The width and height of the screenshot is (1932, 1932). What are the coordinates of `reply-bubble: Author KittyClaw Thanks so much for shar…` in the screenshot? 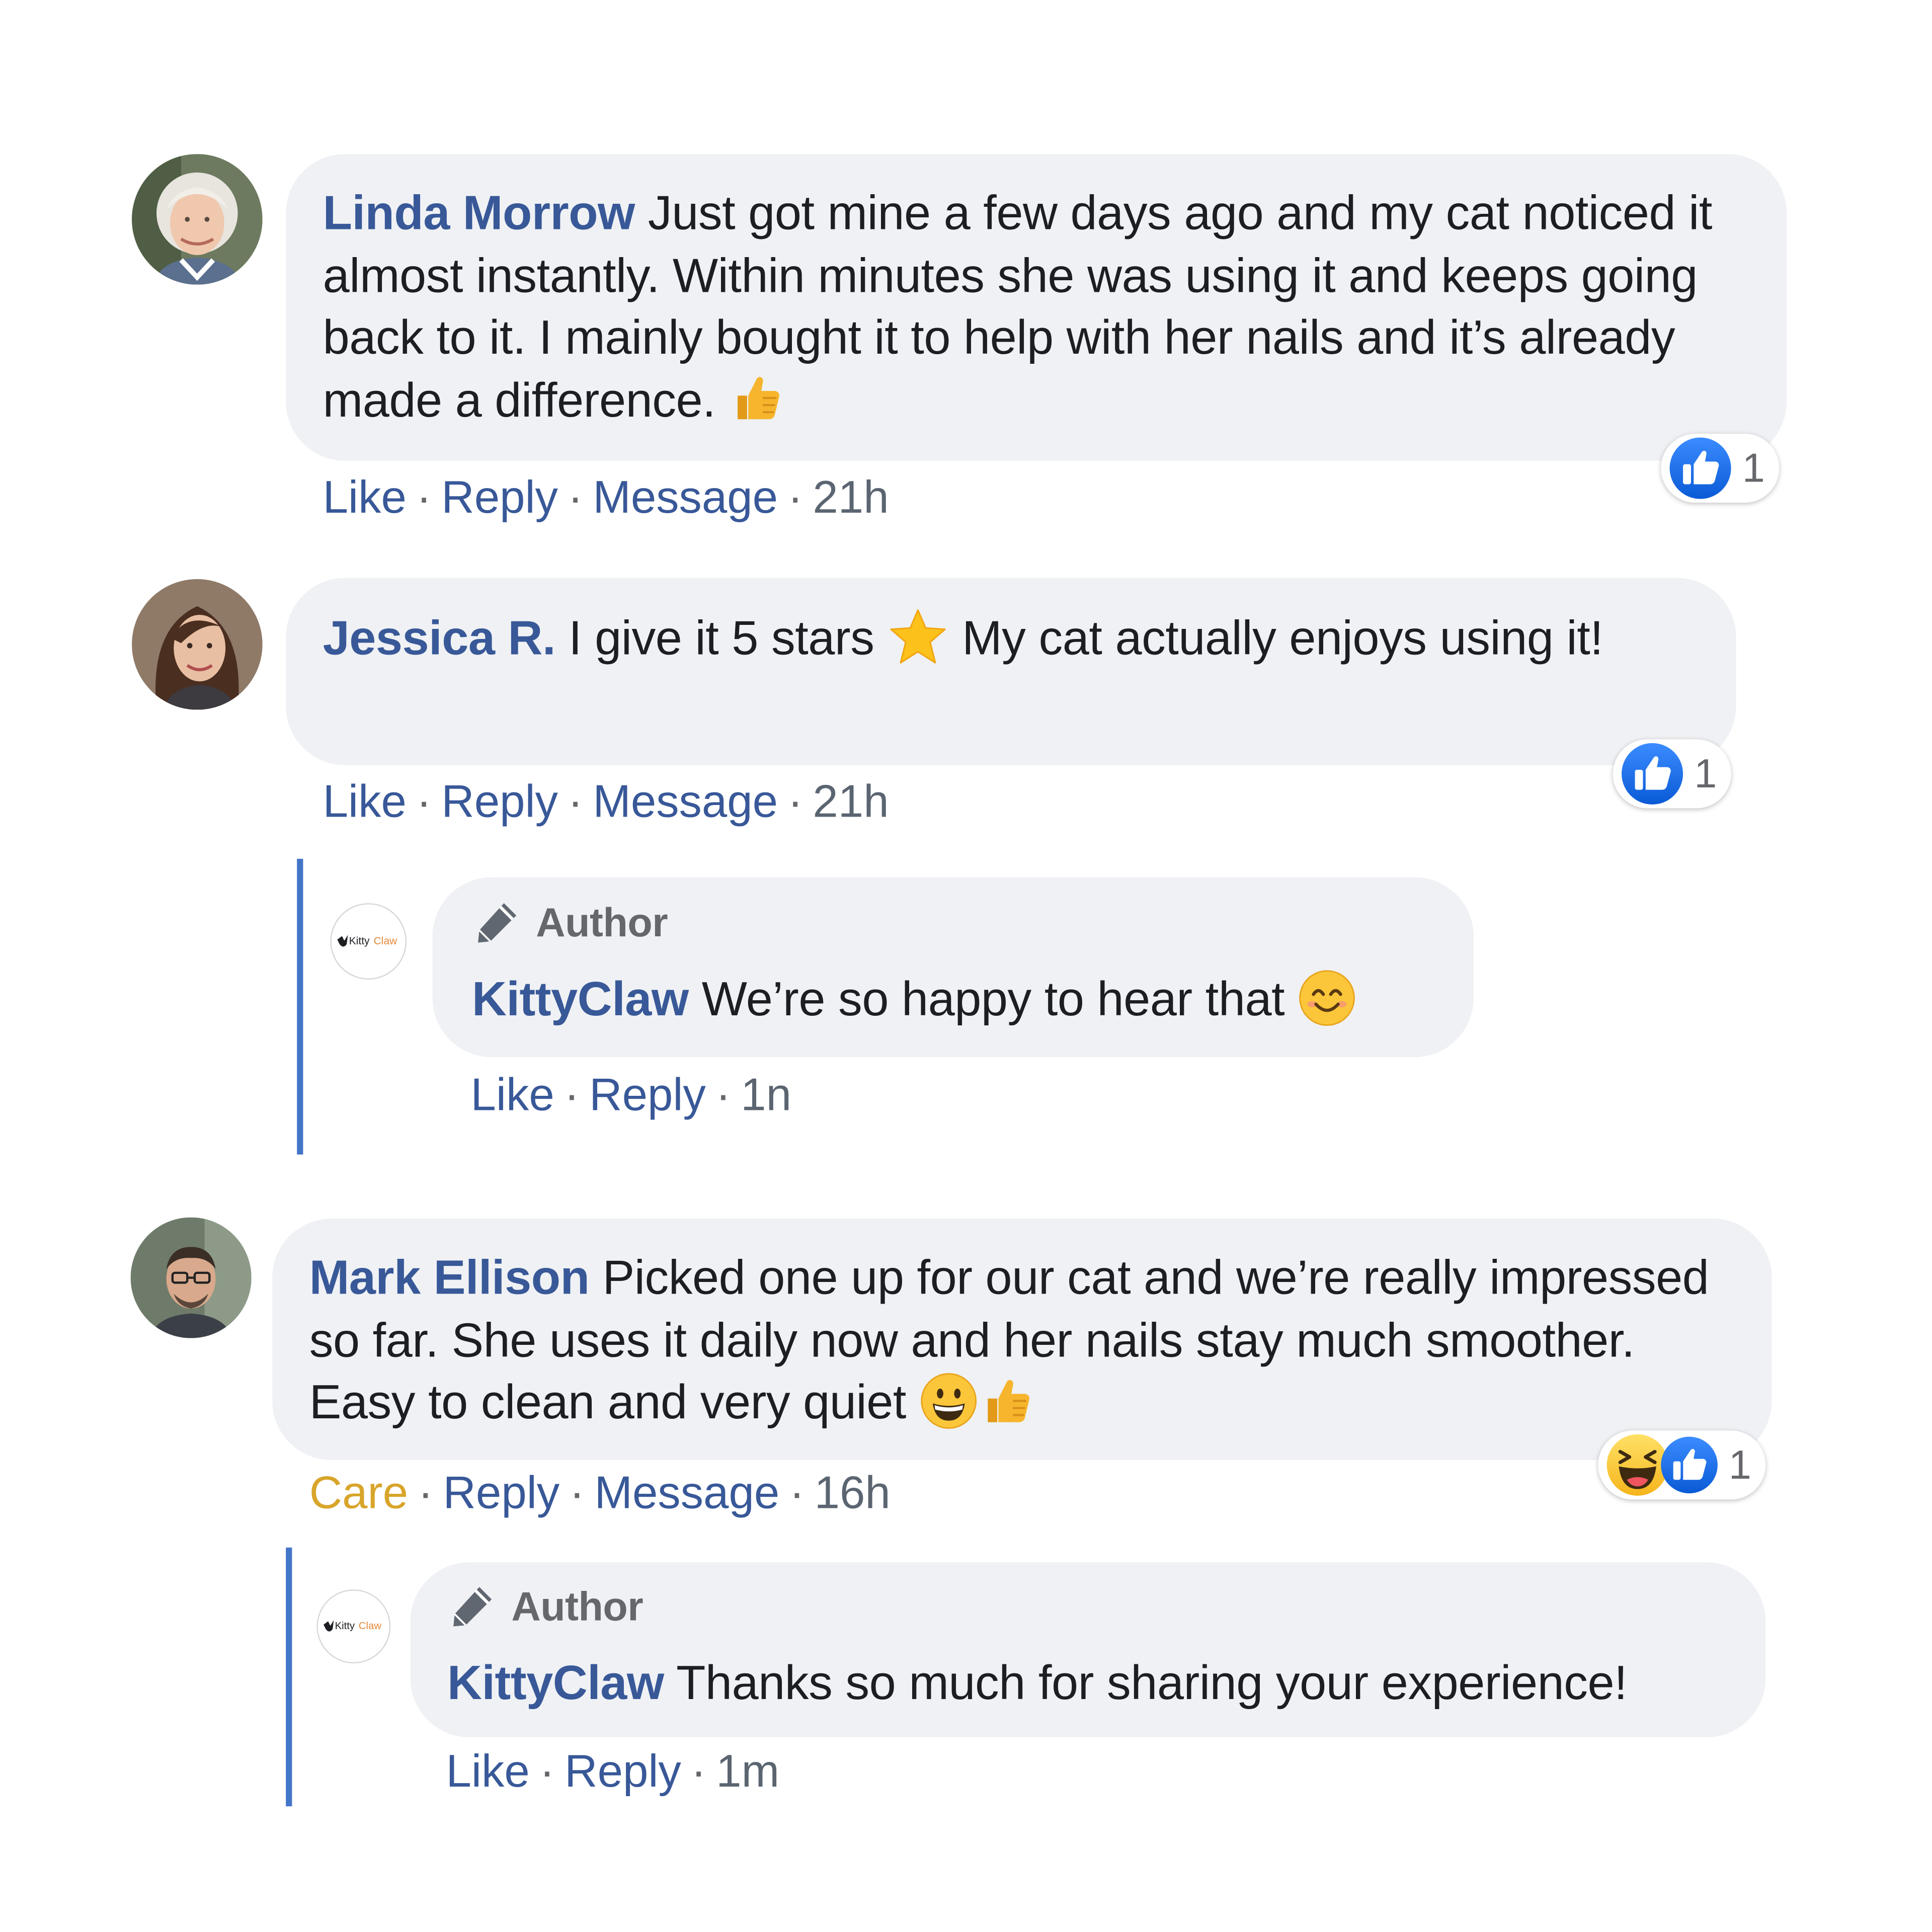 It's located at (1088, 1650).